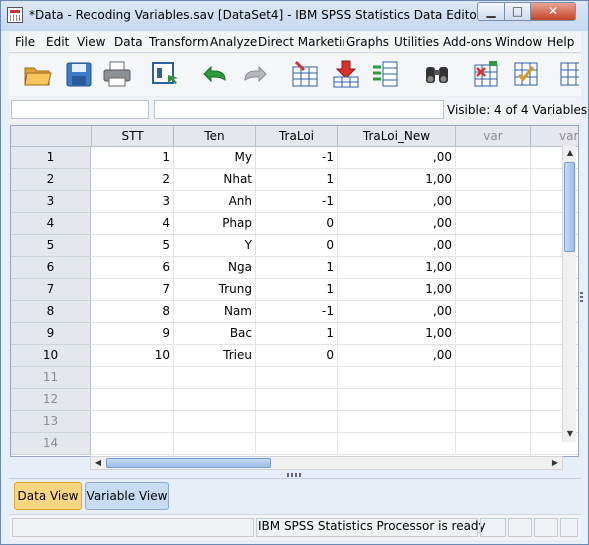  What do you see at coordinates (233, 42) in the screenshot?
I see `menu-analyze: Analyze` at bounding box center [233, 42].